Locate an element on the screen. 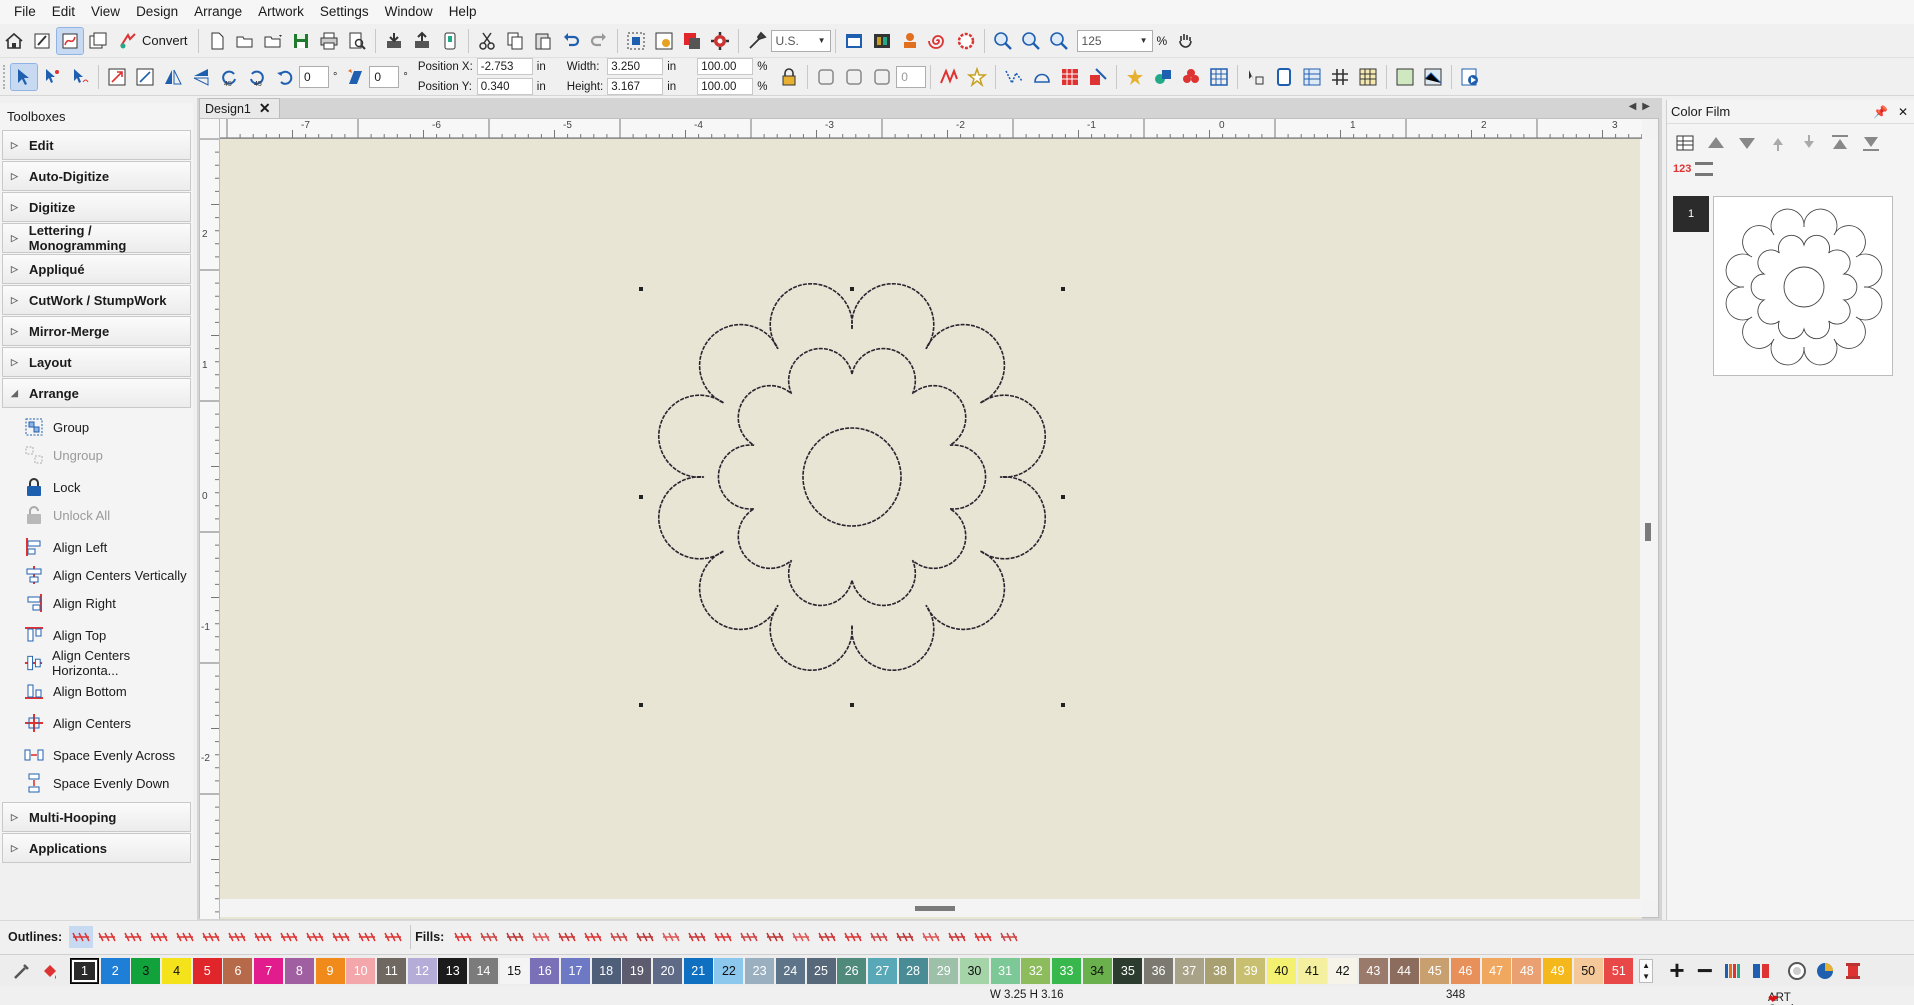  zoom-1to1-icon is located at coordinates (1003, 41).